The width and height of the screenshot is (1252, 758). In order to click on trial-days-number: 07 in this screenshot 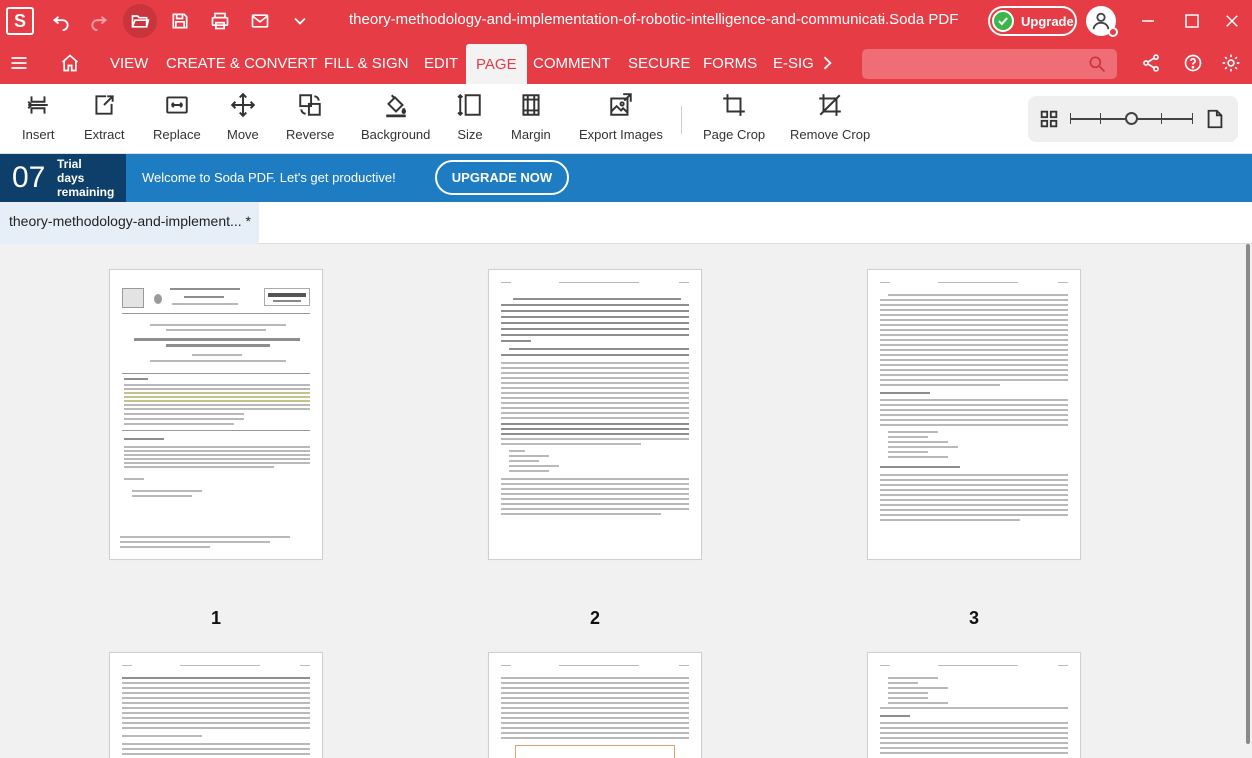, I will do `click(29, 177)`.